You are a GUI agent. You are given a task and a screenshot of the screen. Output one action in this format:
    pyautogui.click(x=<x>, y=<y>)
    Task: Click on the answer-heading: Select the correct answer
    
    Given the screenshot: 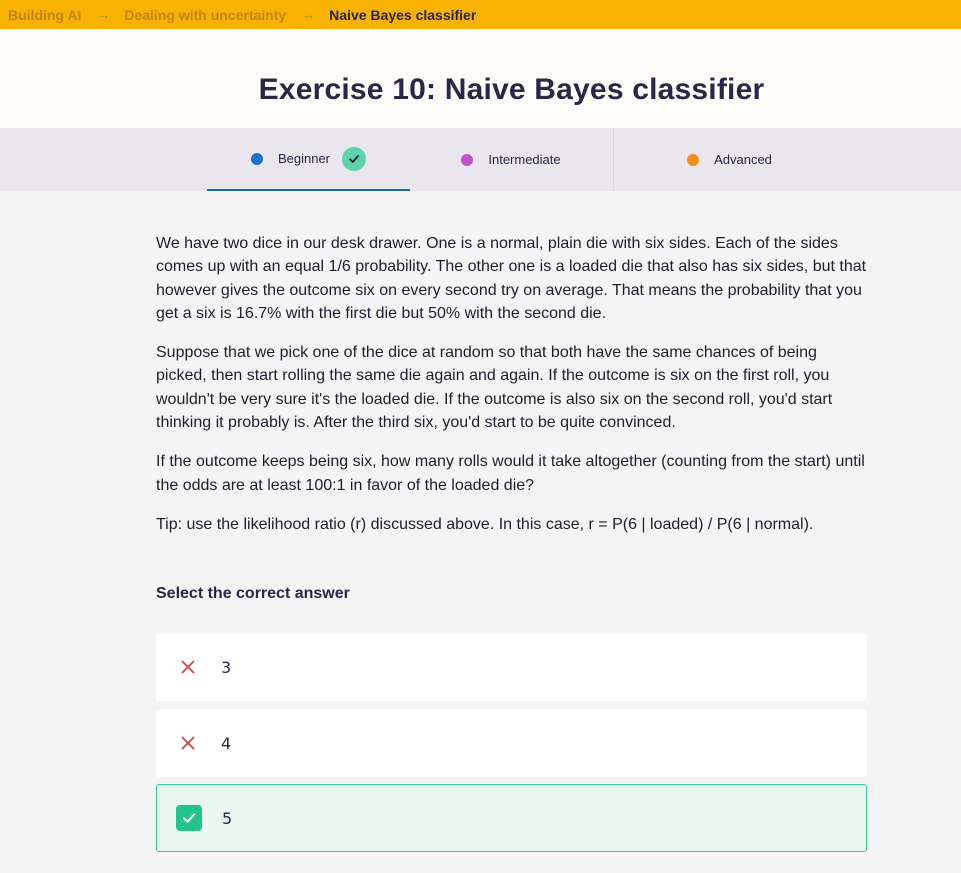 What is the action you would take?
    pyautogui.click(x=253, y=593)
    